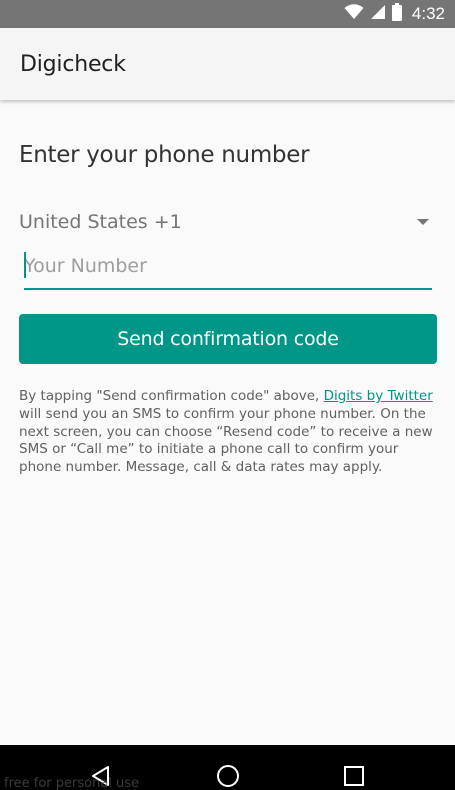  I want to click on recents-icon, so click(354, 776).